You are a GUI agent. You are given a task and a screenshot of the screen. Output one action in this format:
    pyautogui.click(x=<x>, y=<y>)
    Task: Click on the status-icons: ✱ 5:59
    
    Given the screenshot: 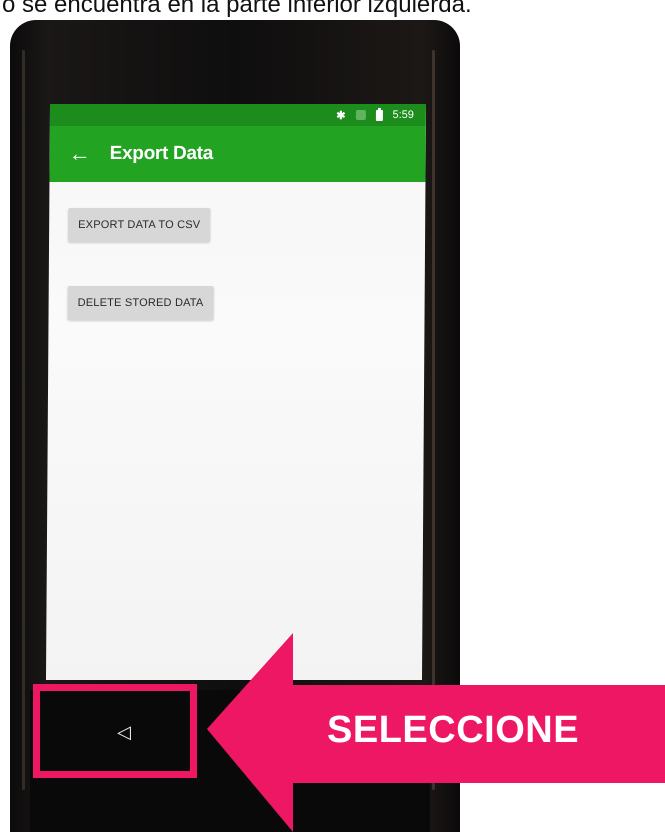 What is the action you would take?
    pyautogui.click(x=375, y=115)
    